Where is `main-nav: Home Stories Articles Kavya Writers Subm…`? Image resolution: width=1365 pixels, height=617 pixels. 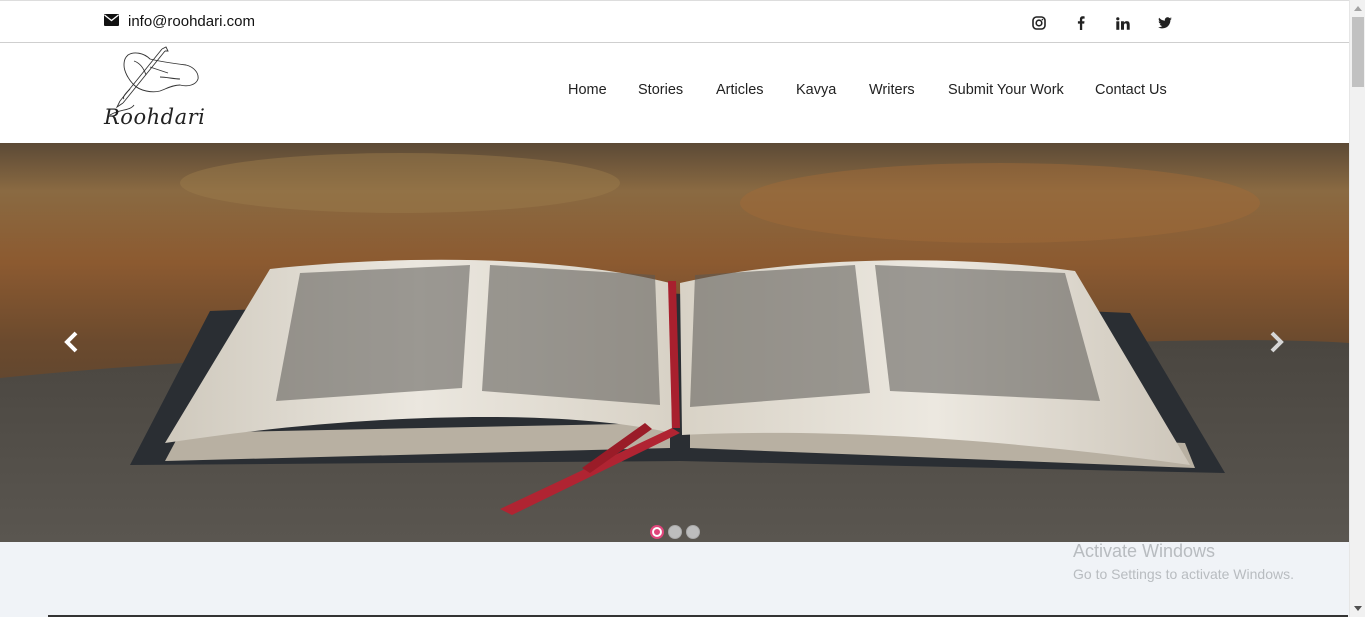 main-nav: Home Stories Articles Kavya Writers Subm… is located at coordinates (867, 90).